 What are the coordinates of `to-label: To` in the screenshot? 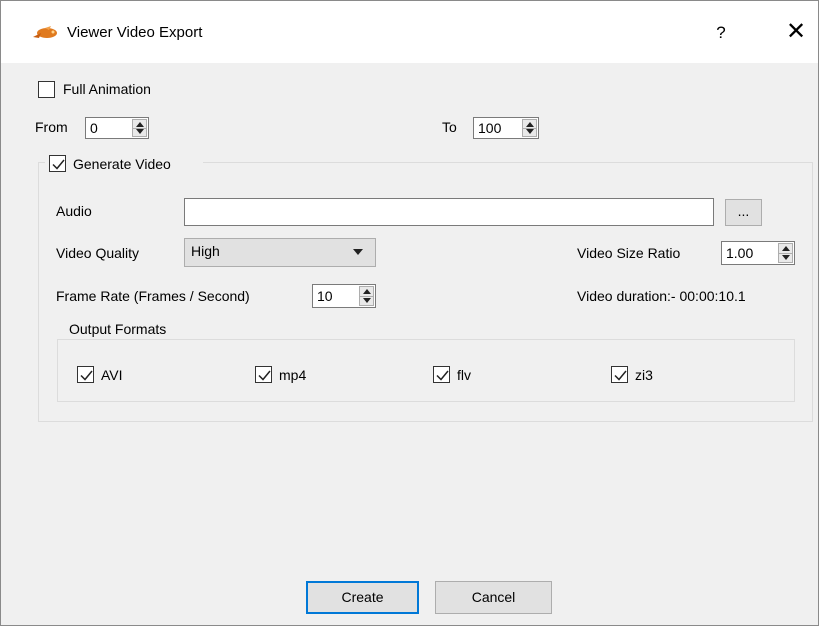 It's located at (449, 127).